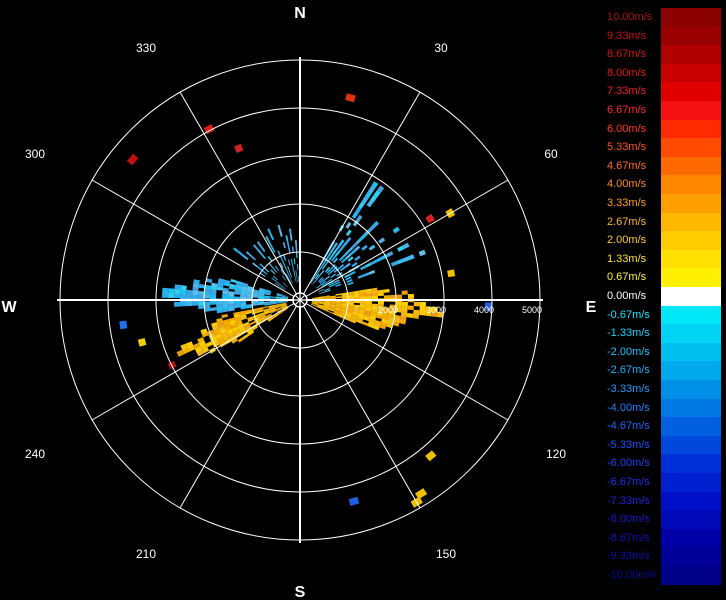 This screenshot has width=726, height=600. What do you see at coordinates (665, 91) in the screenshot?
I see `legend-entry: 7.33m/s` at bounding box center [665, 91].